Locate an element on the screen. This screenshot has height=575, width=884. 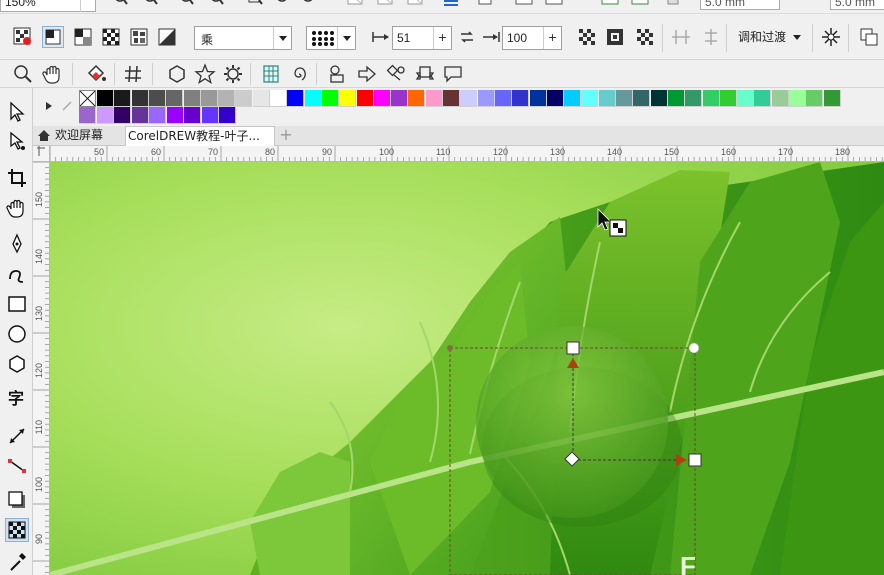
zoom-selected-icon is located at coordinates (187, 5).